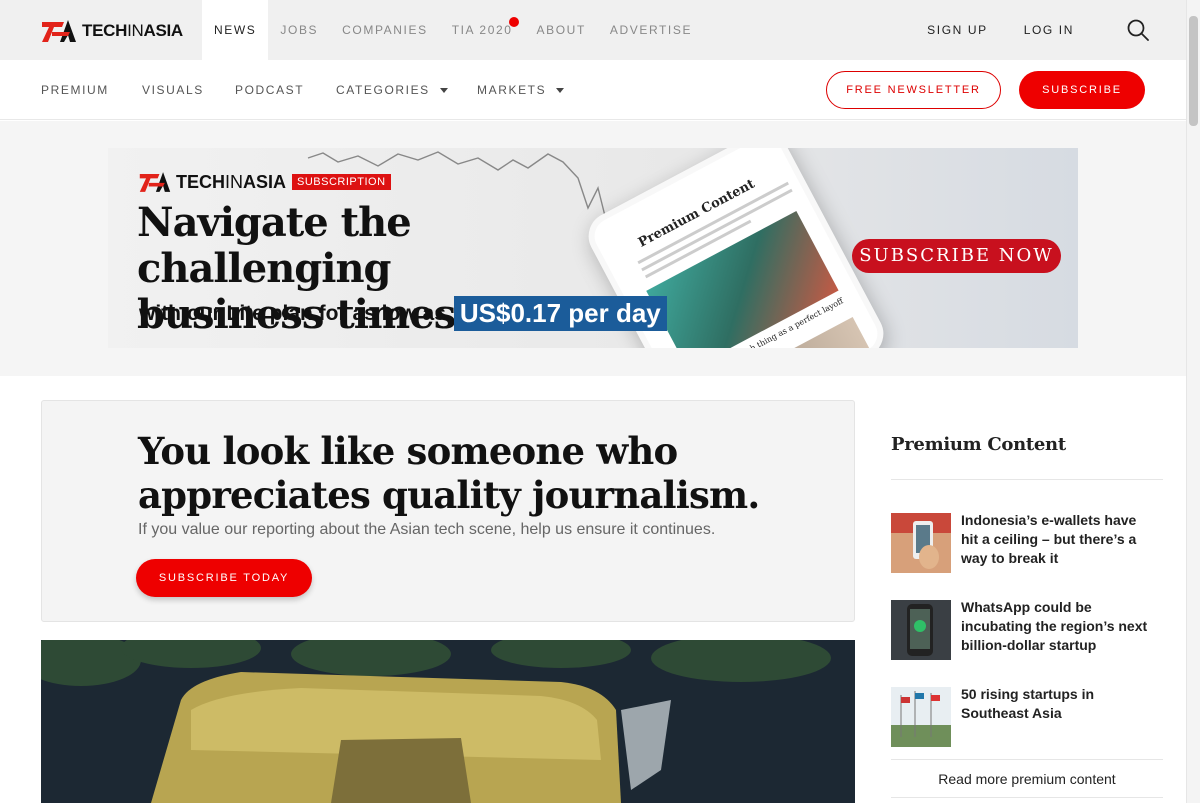  Describe the element at coordinates (513, 22) in the screenshot. I see `notification-dot-icon` at that location.